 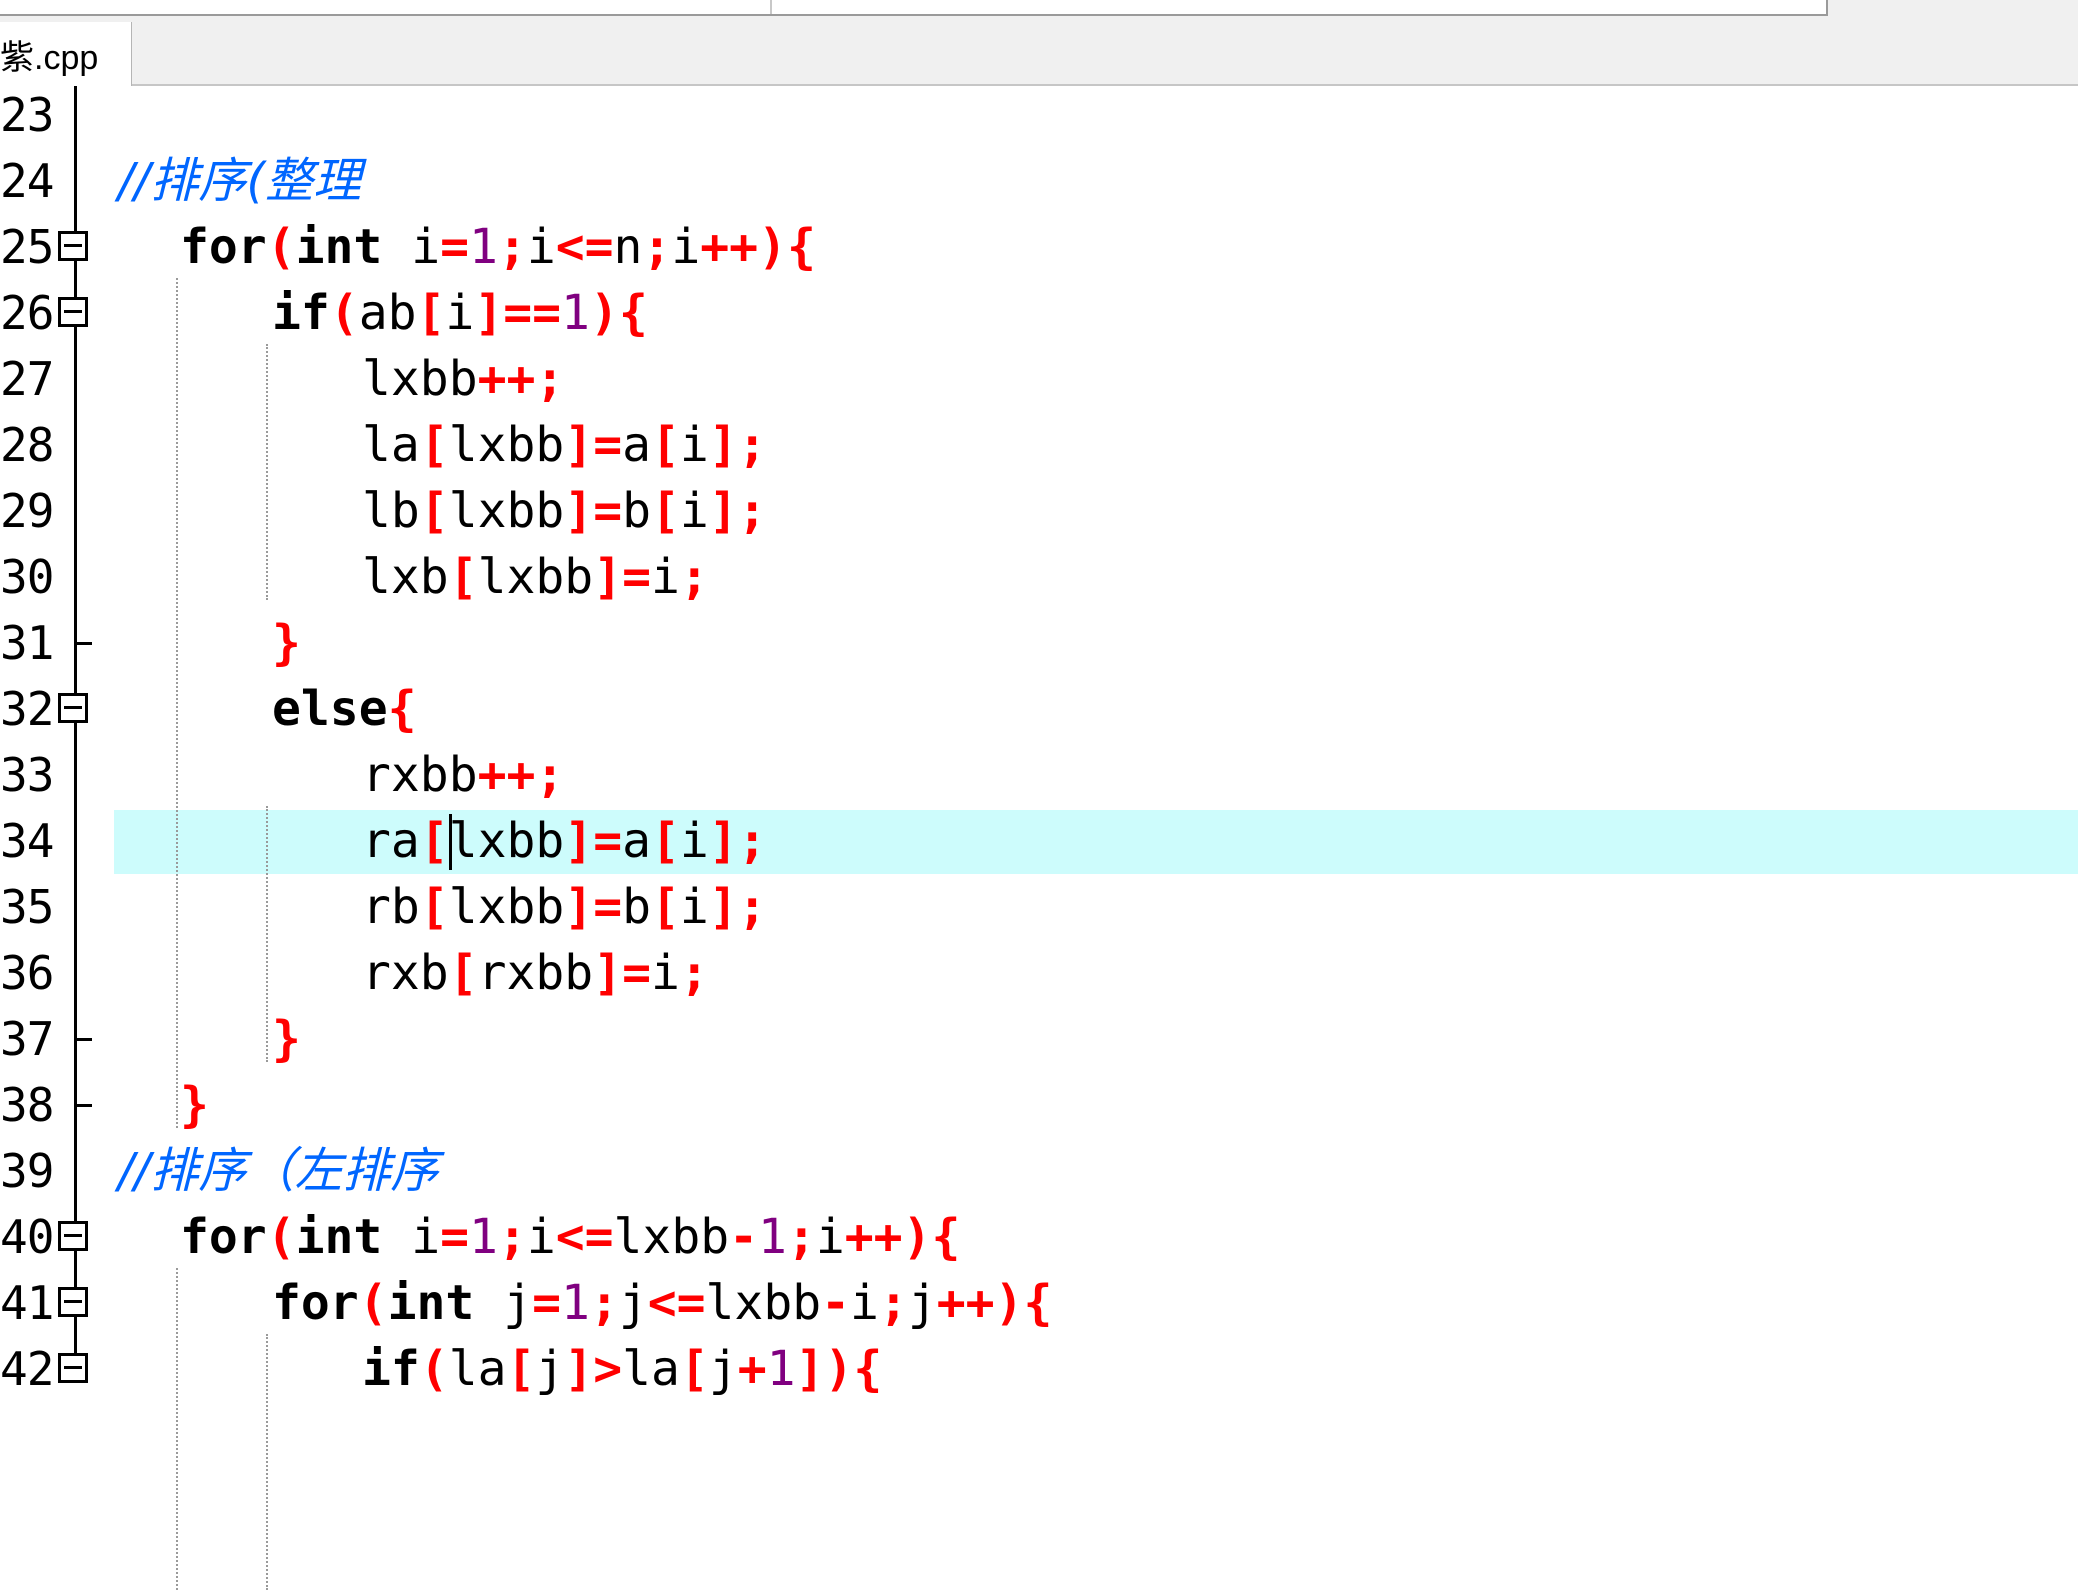 I want to click on code-keyword: int, so click(x=339, y=247).